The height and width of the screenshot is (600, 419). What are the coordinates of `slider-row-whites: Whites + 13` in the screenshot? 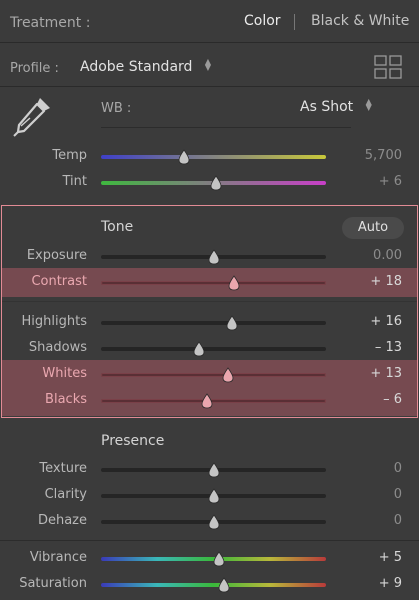 It's located at (209, 375).